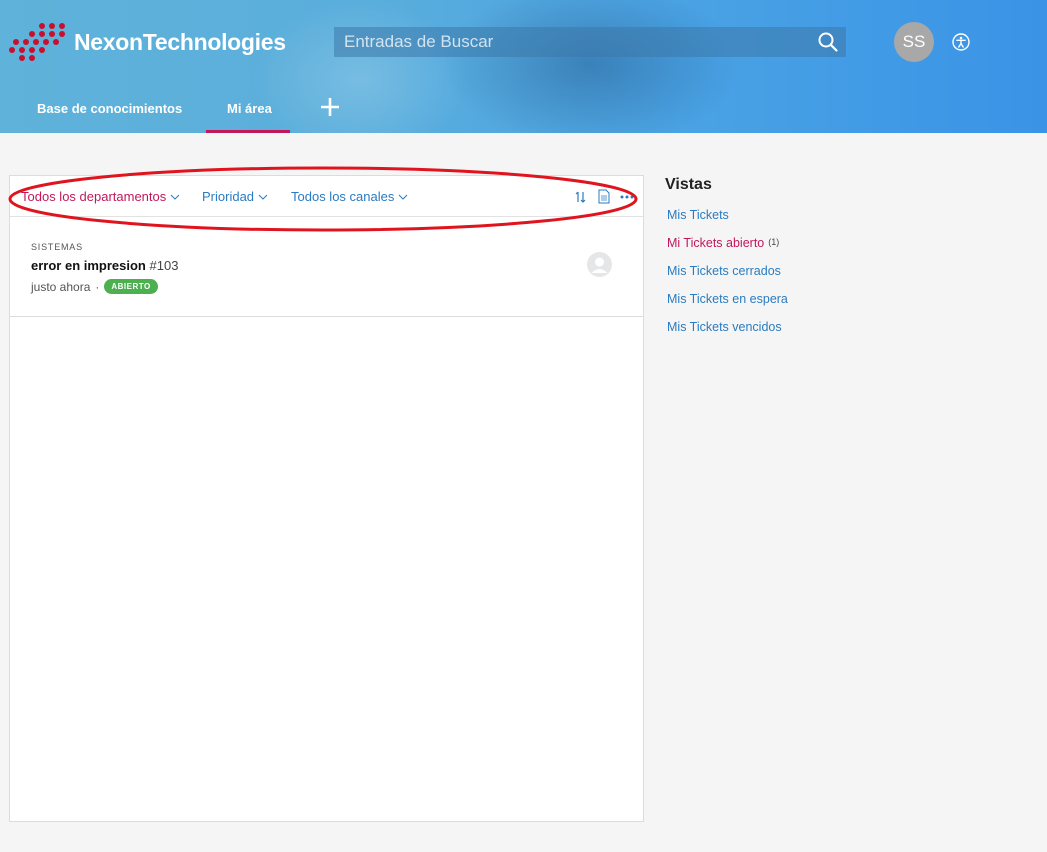  I want to click on department-filter-label: Todos los departamentos, so click(94, 196).